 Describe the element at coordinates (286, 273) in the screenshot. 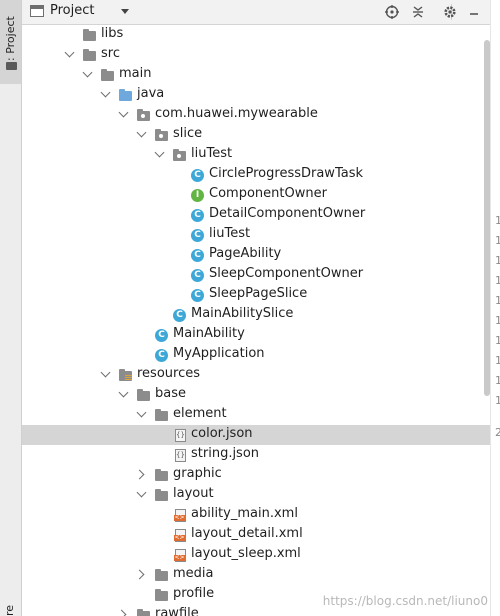

I see `tree-node-label: SleepComponentOwner` at that location.